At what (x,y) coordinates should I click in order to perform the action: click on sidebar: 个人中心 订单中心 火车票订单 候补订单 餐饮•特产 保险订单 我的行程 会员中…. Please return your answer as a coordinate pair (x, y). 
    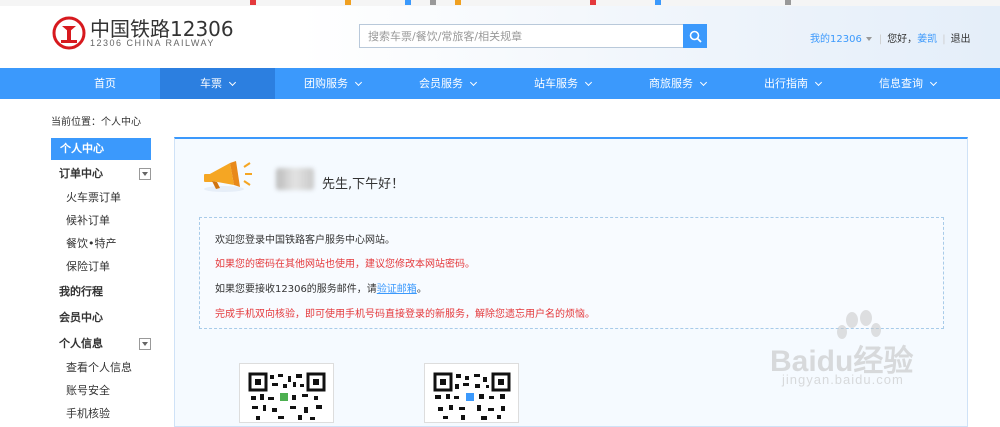
    Looking at the image, I should click on (101, 281).